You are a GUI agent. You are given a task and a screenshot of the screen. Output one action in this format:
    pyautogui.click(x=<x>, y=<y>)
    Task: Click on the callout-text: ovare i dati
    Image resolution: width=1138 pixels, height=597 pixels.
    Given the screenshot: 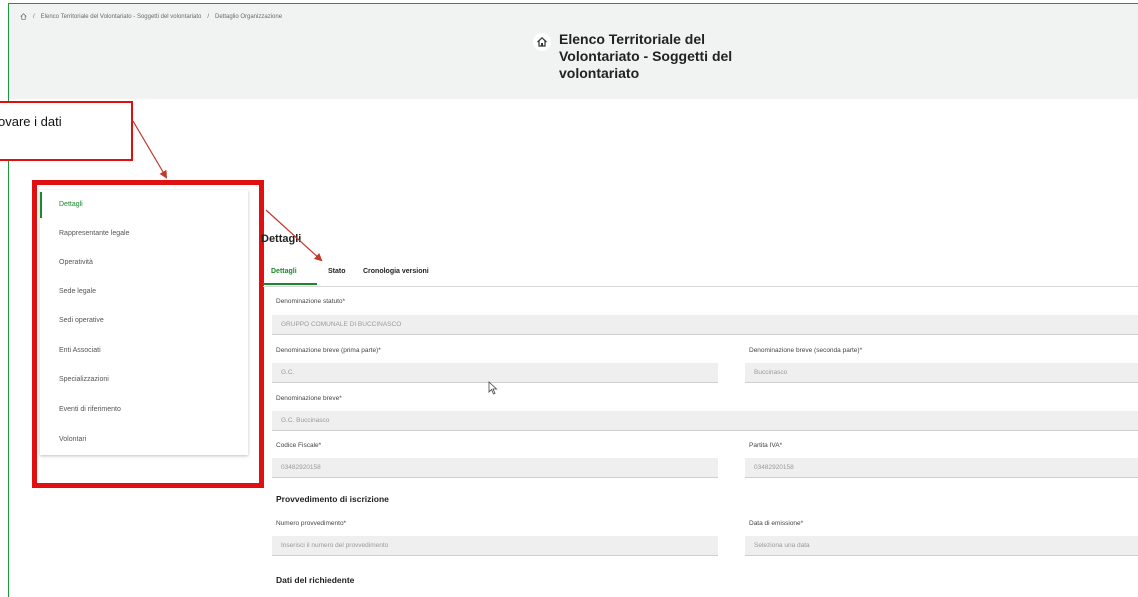 What is the action you would take?
    pyautogui.click(x=31, y=121)
    